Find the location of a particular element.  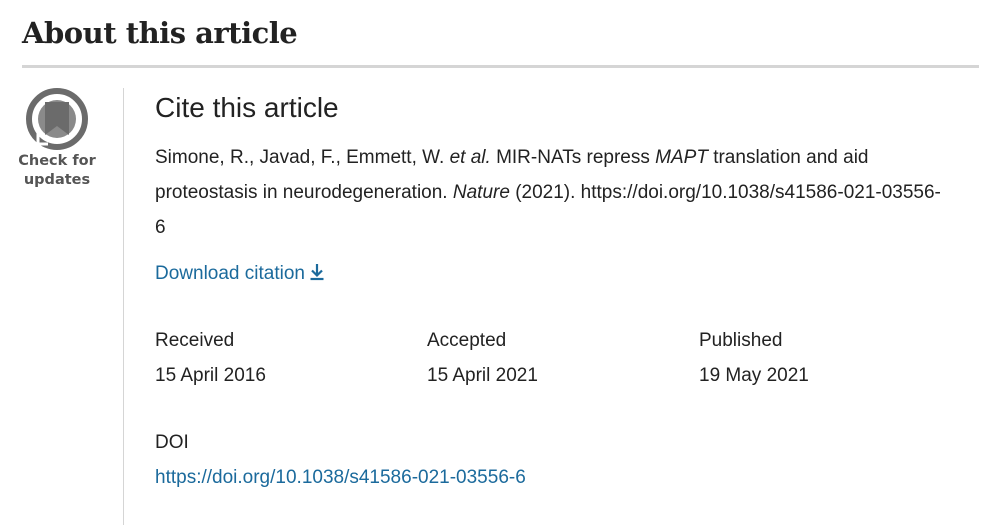

download-citation-label: Download citation is located at coordinates (230, 273).